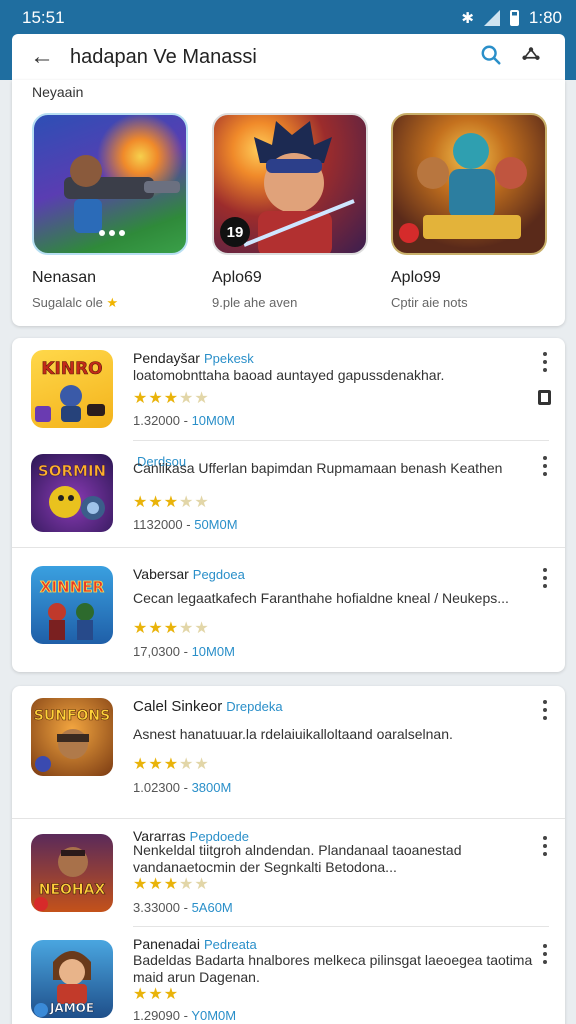 The height and width of the screenshot is (1024, 576). I want to click on app-meta: 1.32000 - 10M0M, so click(184, 420).